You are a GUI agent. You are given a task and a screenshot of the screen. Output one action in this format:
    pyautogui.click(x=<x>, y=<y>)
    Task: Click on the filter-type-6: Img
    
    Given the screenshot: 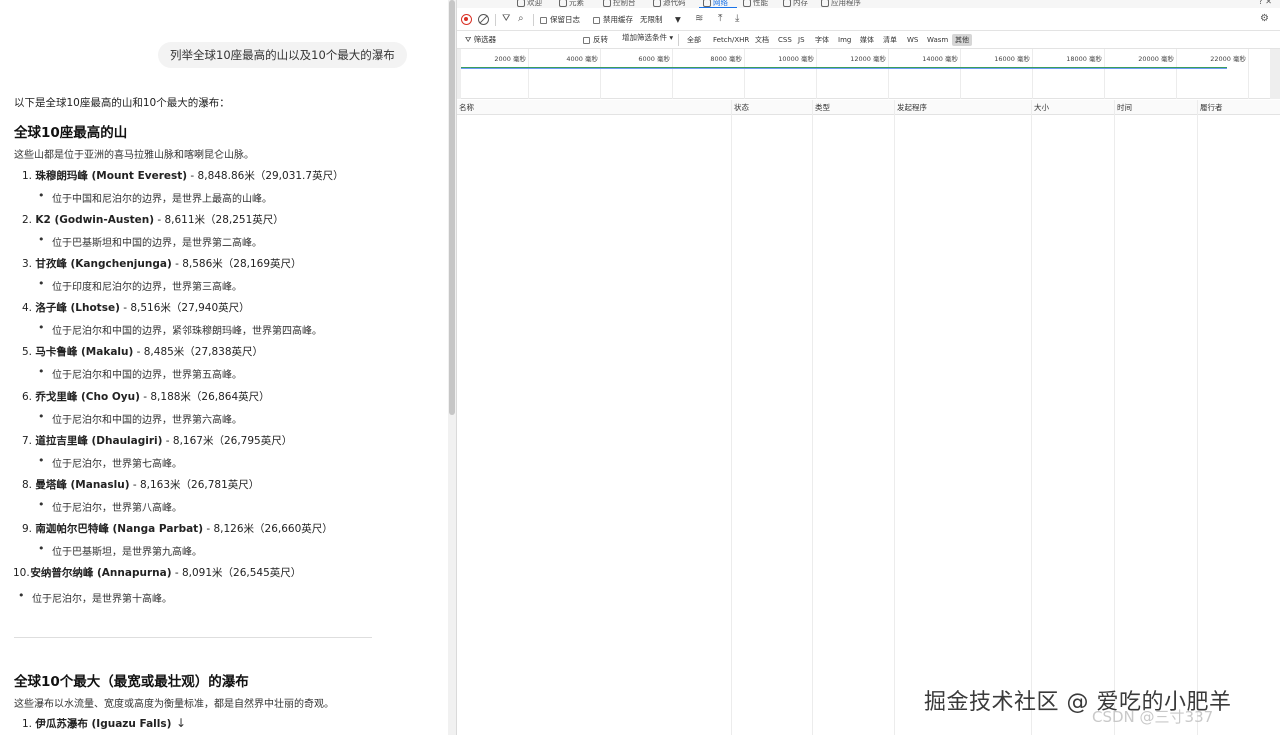 What is the action you would take?
    pyautogui.click(x=844, y=40)
    